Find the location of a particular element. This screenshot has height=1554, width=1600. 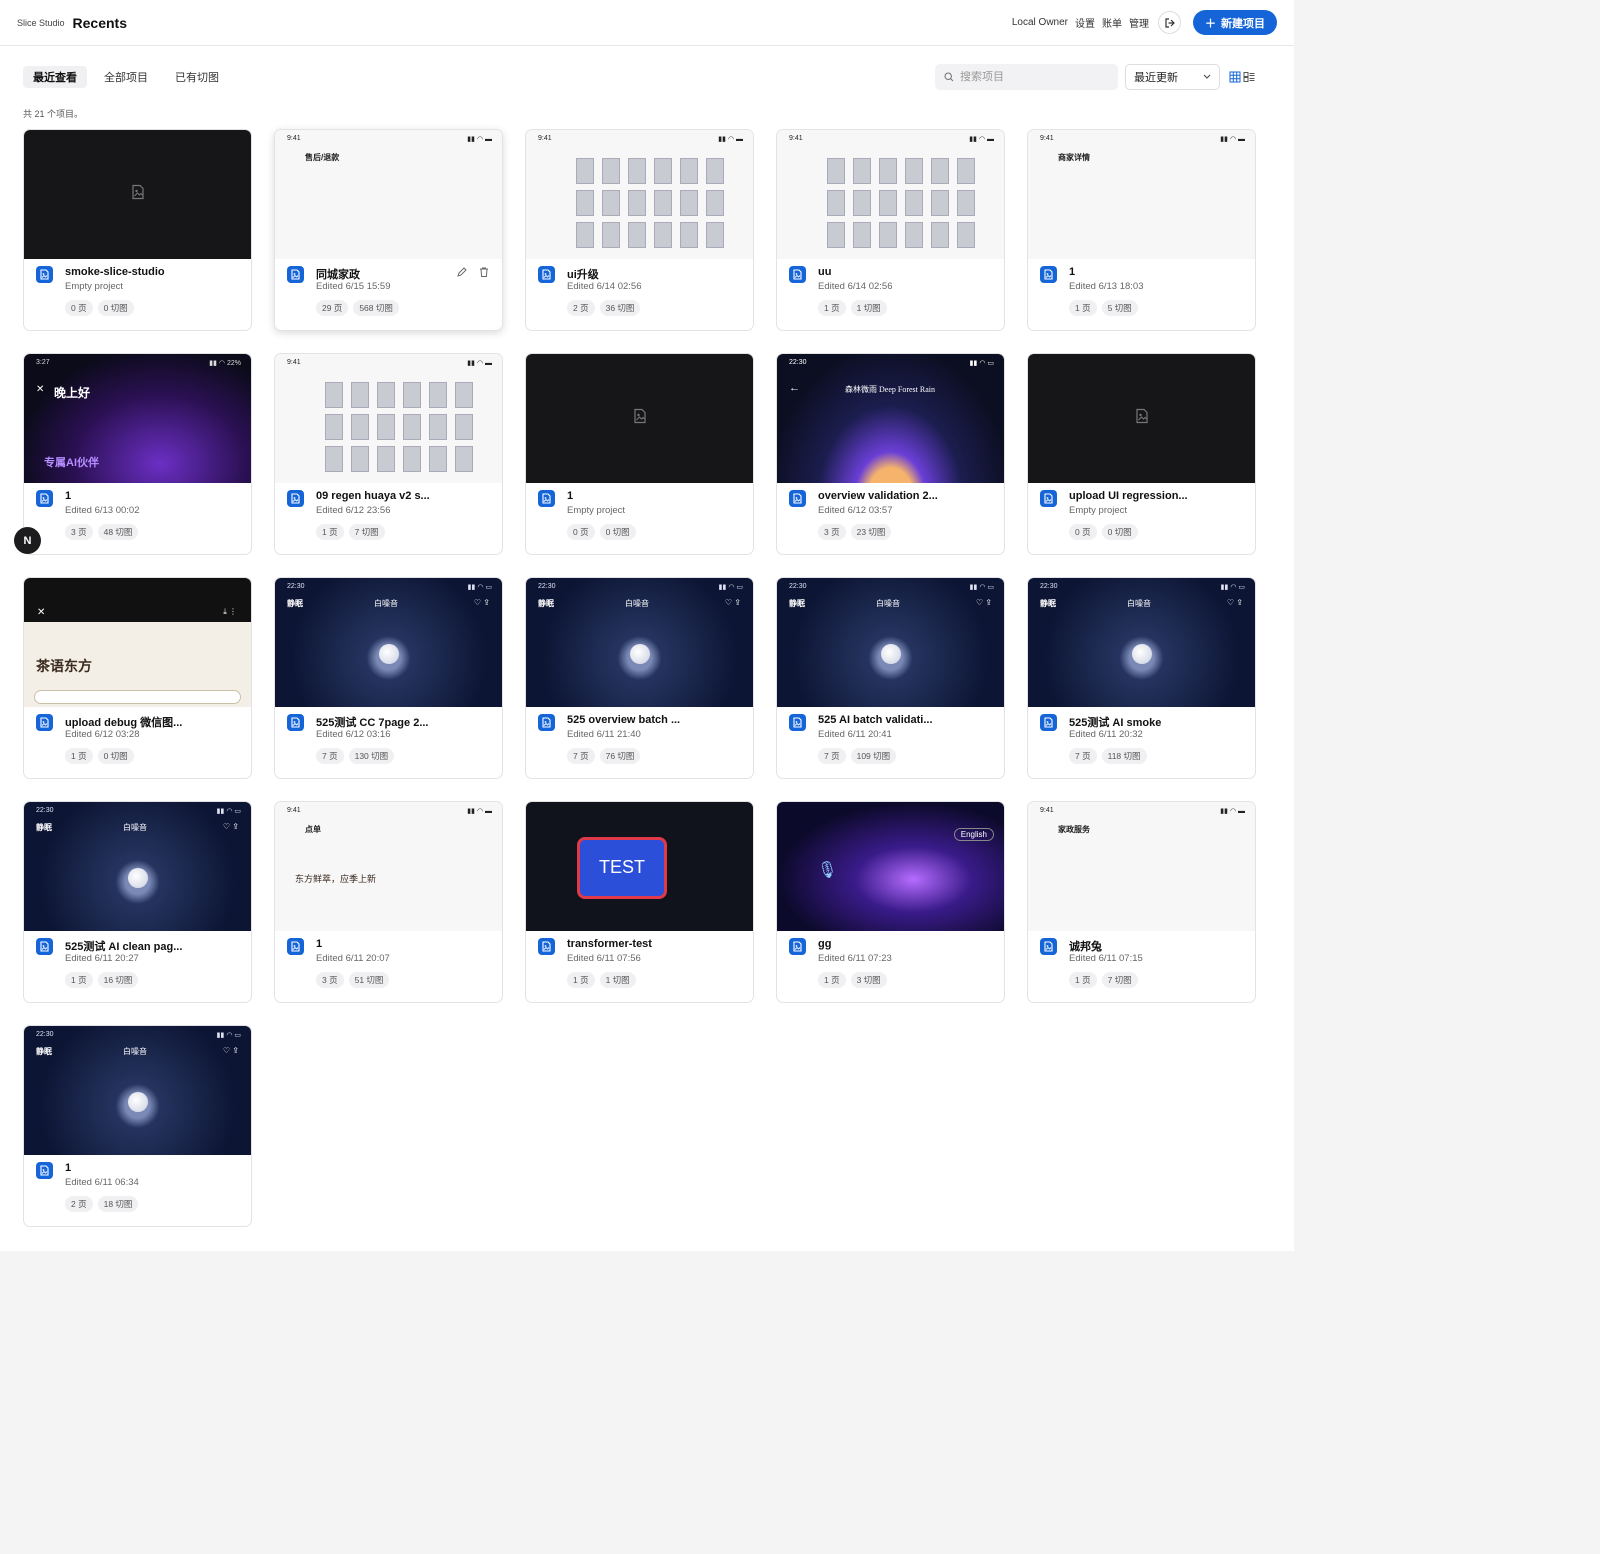

image-placeholder-icon is located at coordinates (640, 418).